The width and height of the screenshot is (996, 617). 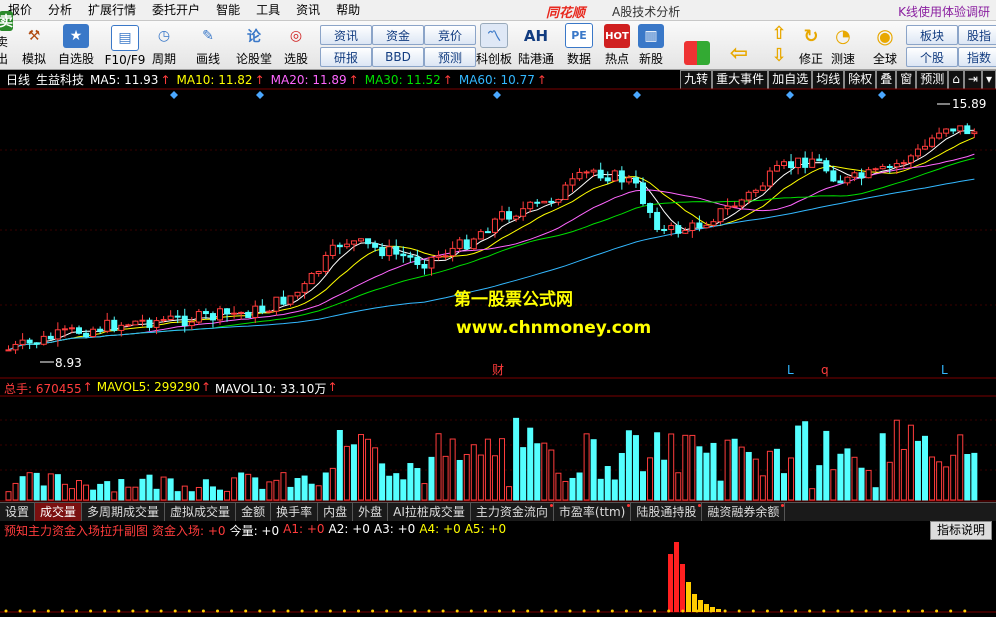 I want to click on indicator-bar, so click(x=688, y=597).